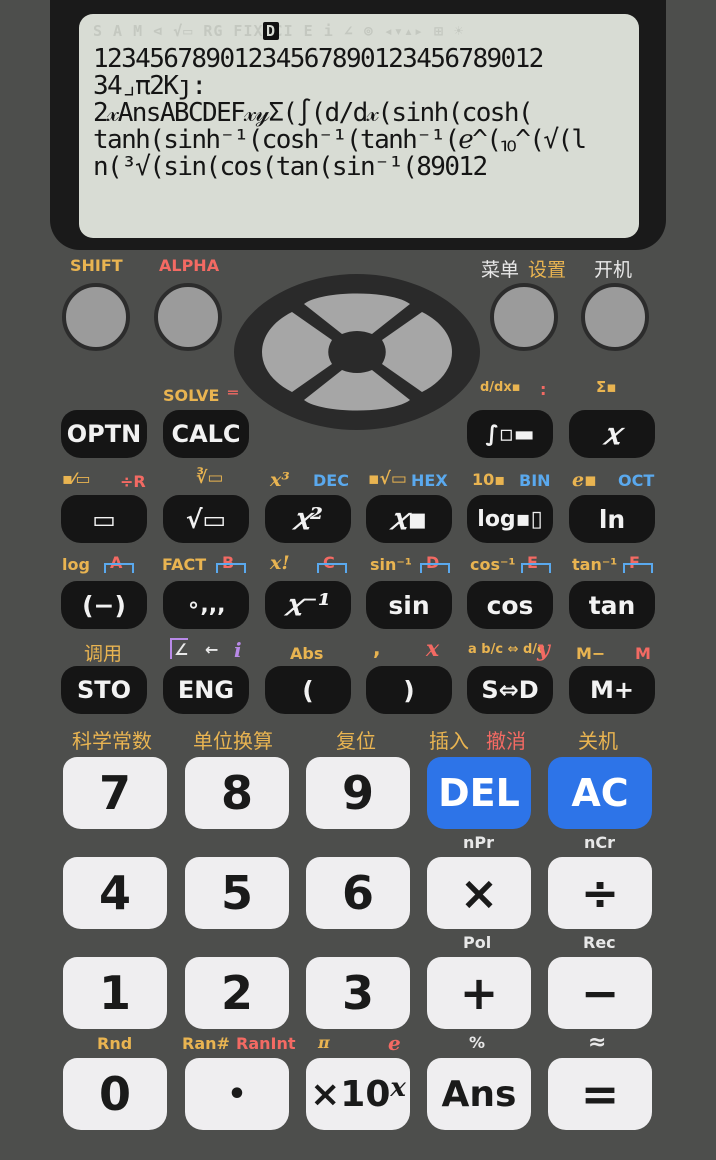 The width and height of the screenshot is (716, 1160). Describe the element at coordinates (96, 317) in the screenshot. I see `shift-button` at that location.